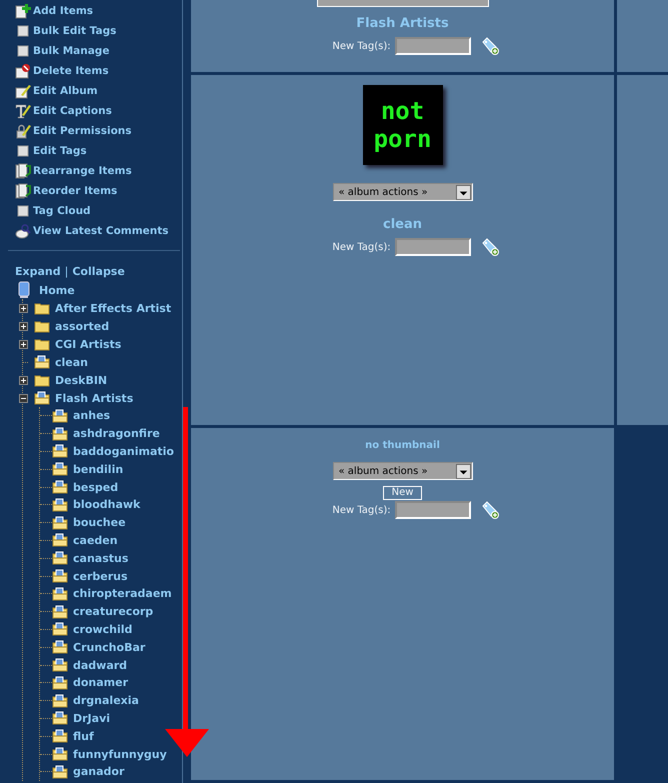  I want to click on tree-item: canastus, so click(100, 558).